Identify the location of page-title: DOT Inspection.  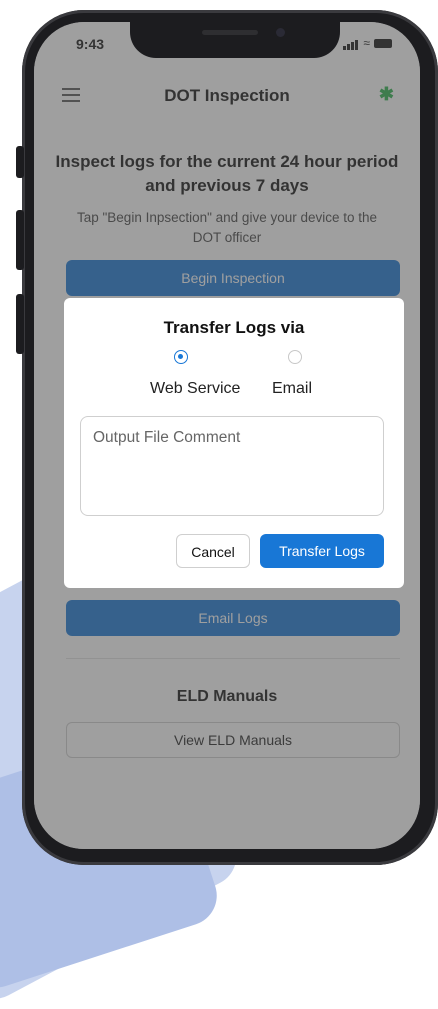
(227, 95).